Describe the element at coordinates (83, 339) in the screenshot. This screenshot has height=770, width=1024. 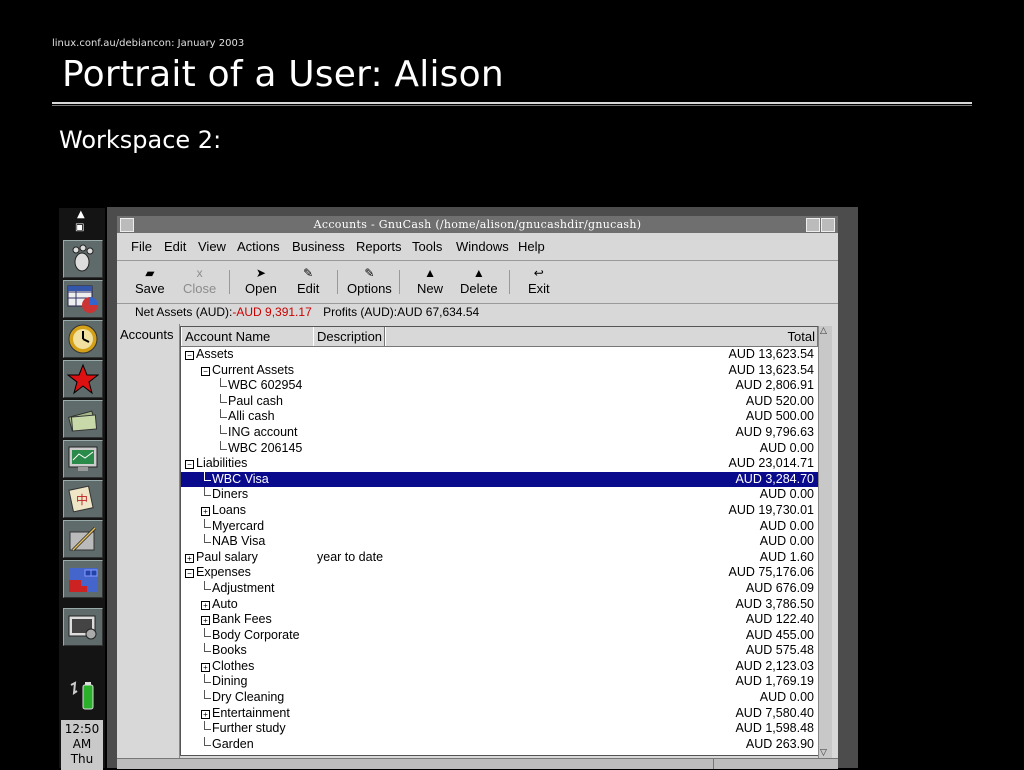
I see `mail-clock-icon` at that location.